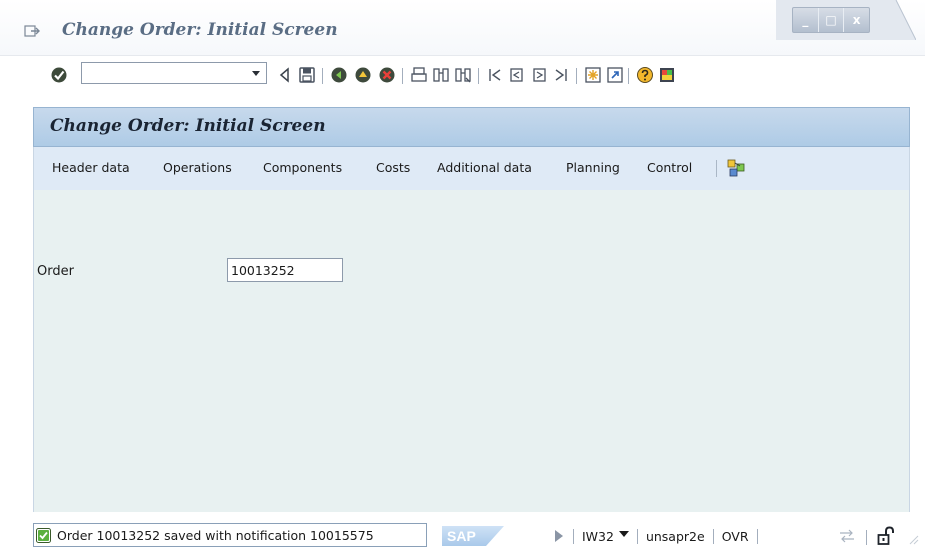 This screenshot has height=549, width=925. What do you see at coordinates (517, 75) in the screenshot?
I see `previous-page-icon` at bounding box center [517, 75].